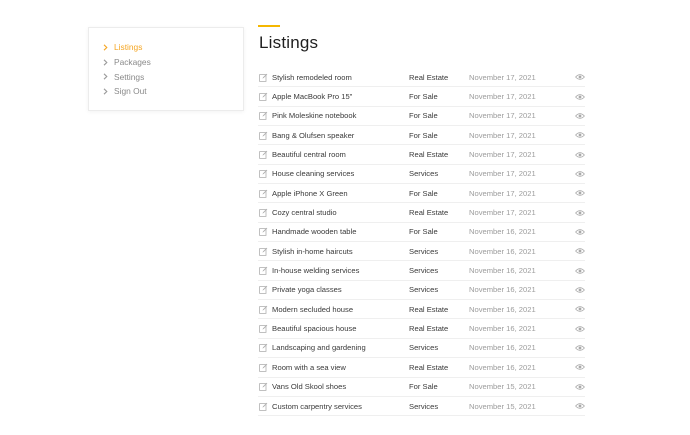 This screenshot has width=690, height=435. What do you see at coordinates (340, 173) in the screenshot?
I see `listing-name: House cleaning services` at bounding box center [340, 173].